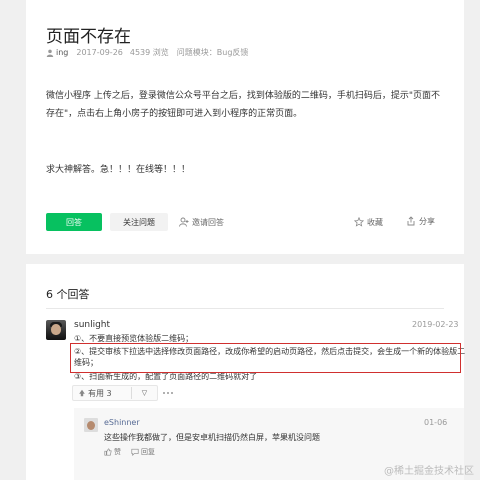  What do you see at coordinates (82, 393) in the screenshot?
I see `thumbs-up-icon` at bounding box center [82, 393].